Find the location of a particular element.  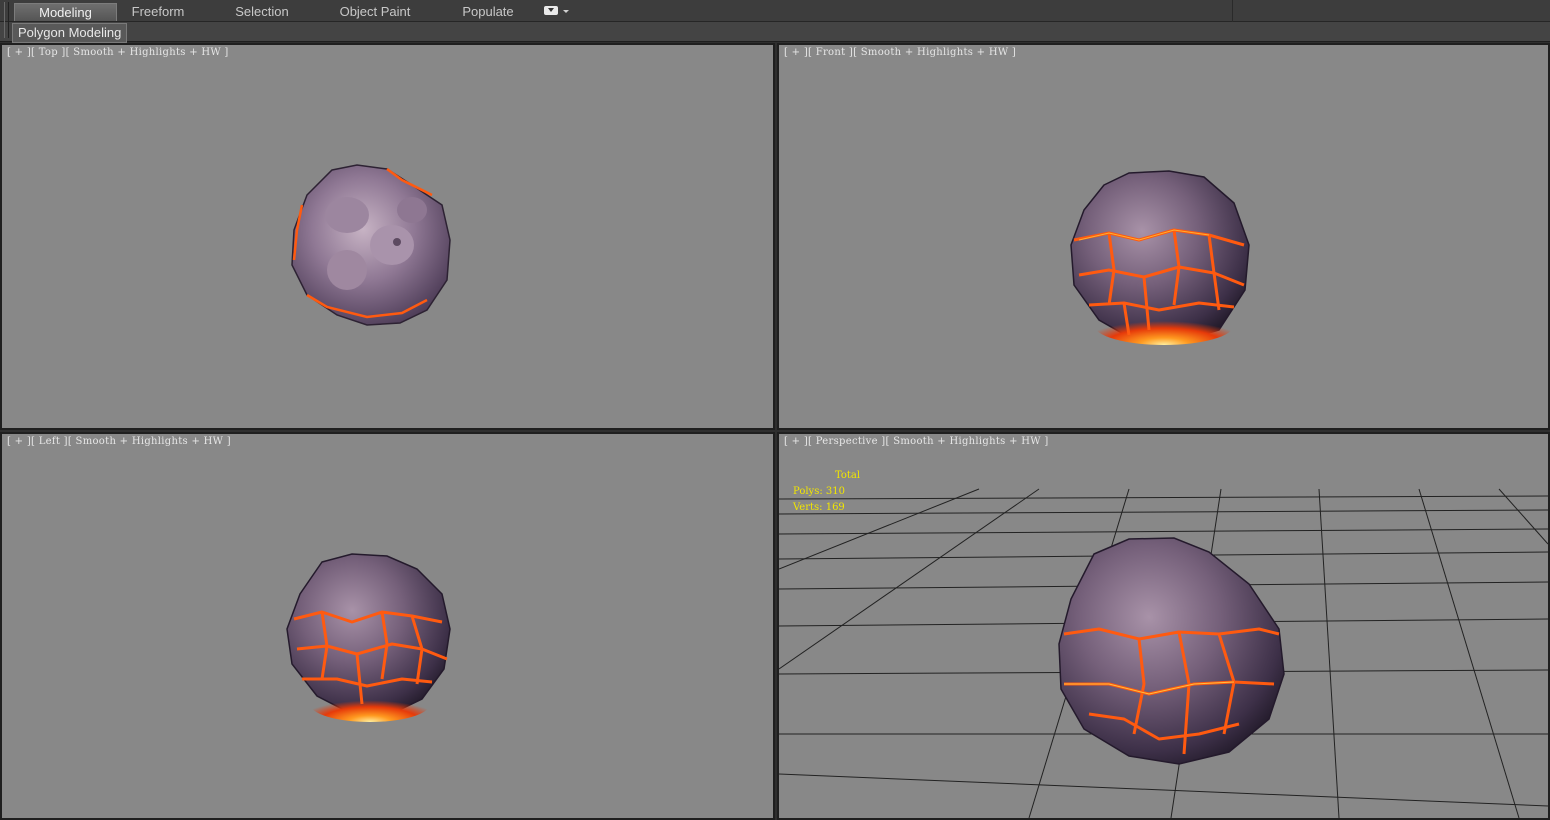

tab-selection: Selection is located at coordinates (262, 12).